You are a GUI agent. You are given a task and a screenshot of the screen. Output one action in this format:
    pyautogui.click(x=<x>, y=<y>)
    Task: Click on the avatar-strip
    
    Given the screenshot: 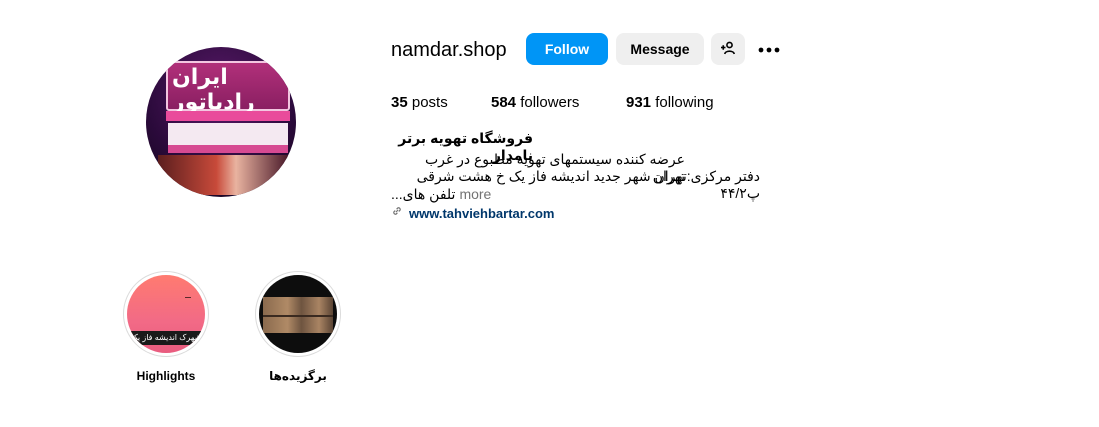 What is the action you would take?
    pyautogui.click(x=228, y=116)
    